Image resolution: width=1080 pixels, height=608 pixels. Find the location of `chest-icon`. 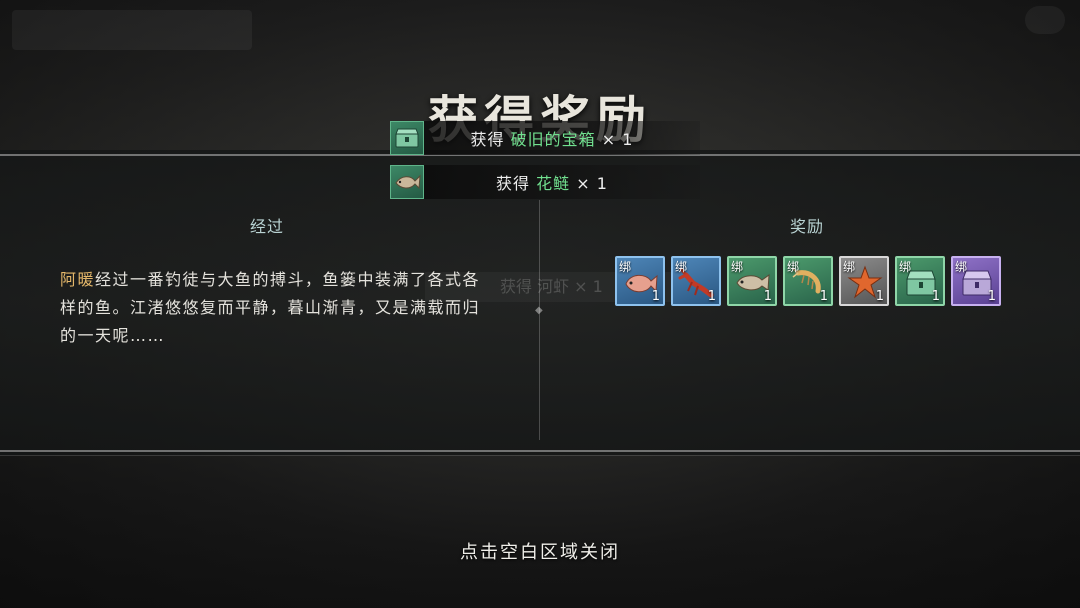

chest-icon is located at coordinates (407, 138).